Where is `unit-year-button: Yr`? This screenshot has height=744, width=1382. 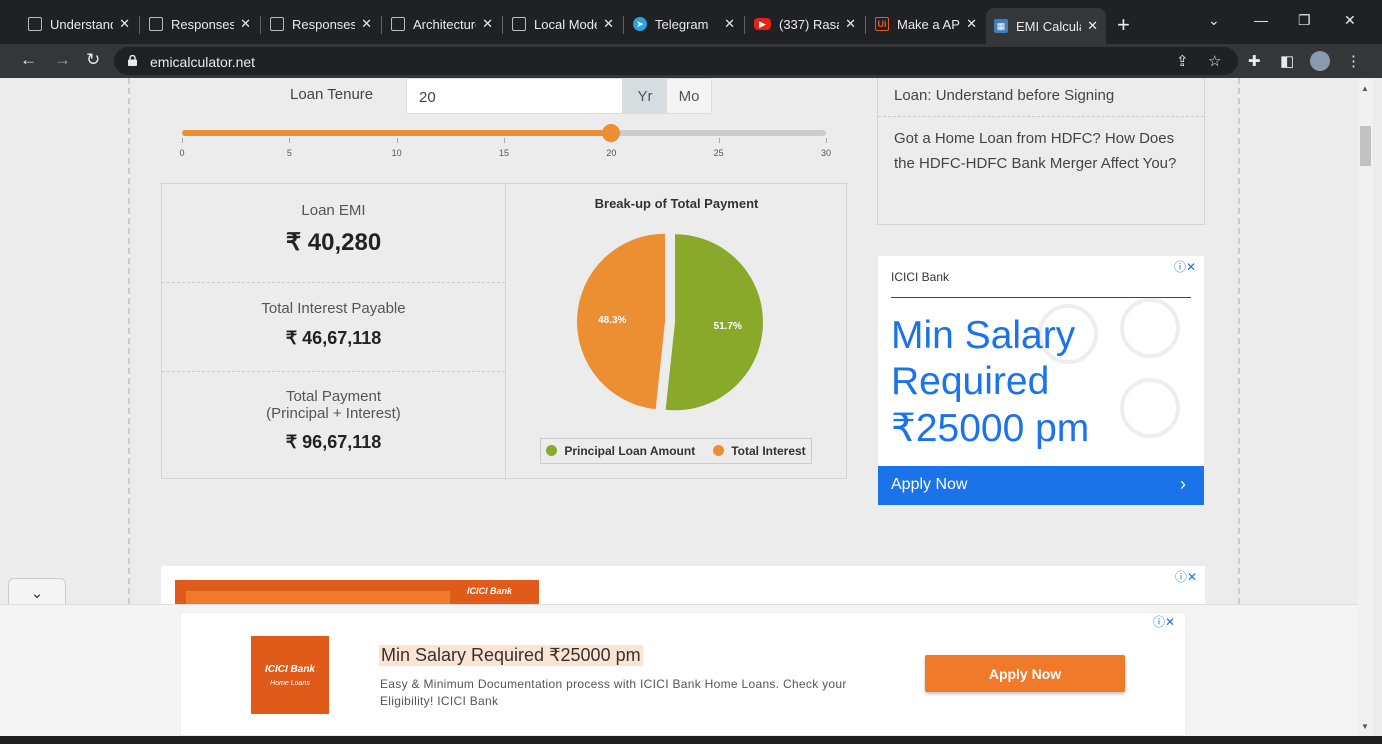 unit-year-button: Yr is located at coordinates (645, 96).